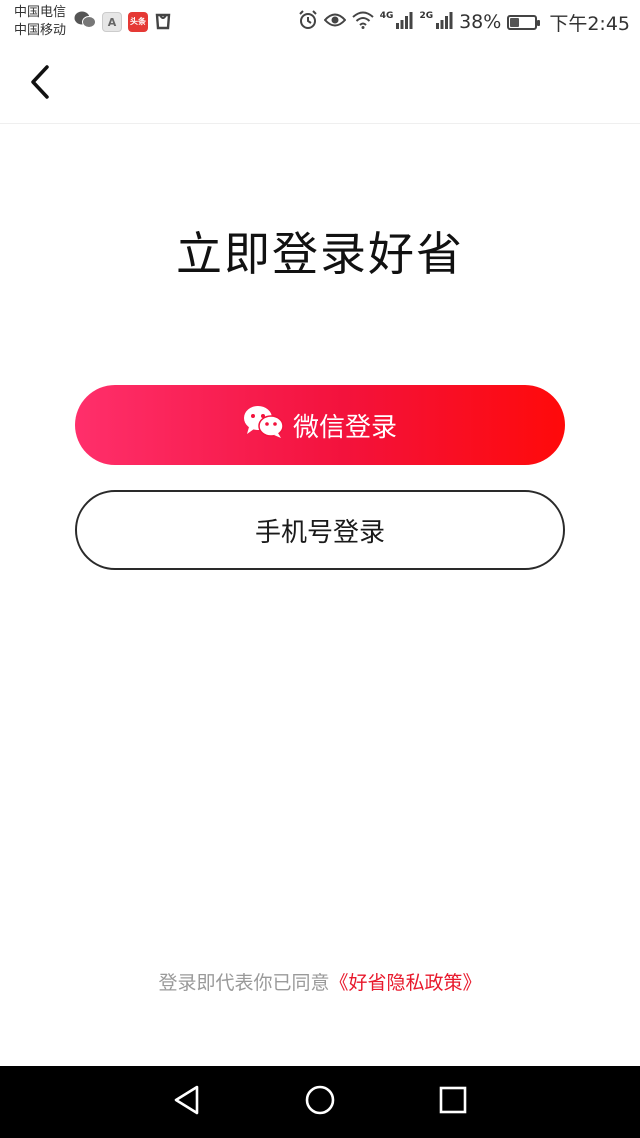  What do you see at coordinates (264, 425) in the screenshot?
I see `wechat-icon` at bounding box center [264, 425].